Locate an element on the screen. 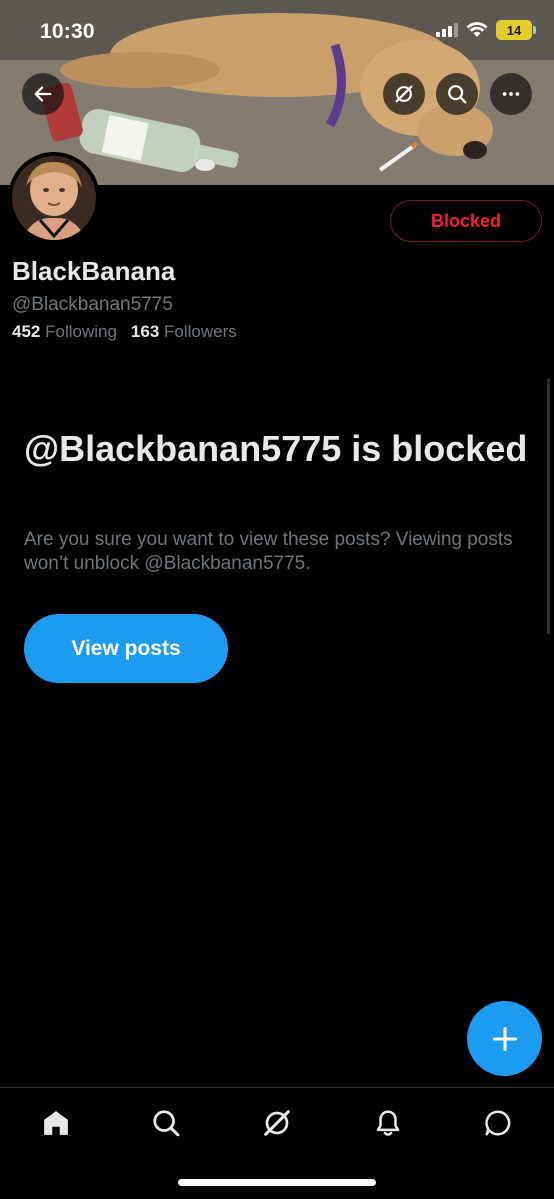 The image size is (554, 1199). avatar-photo is located at coordinates (54, 198).